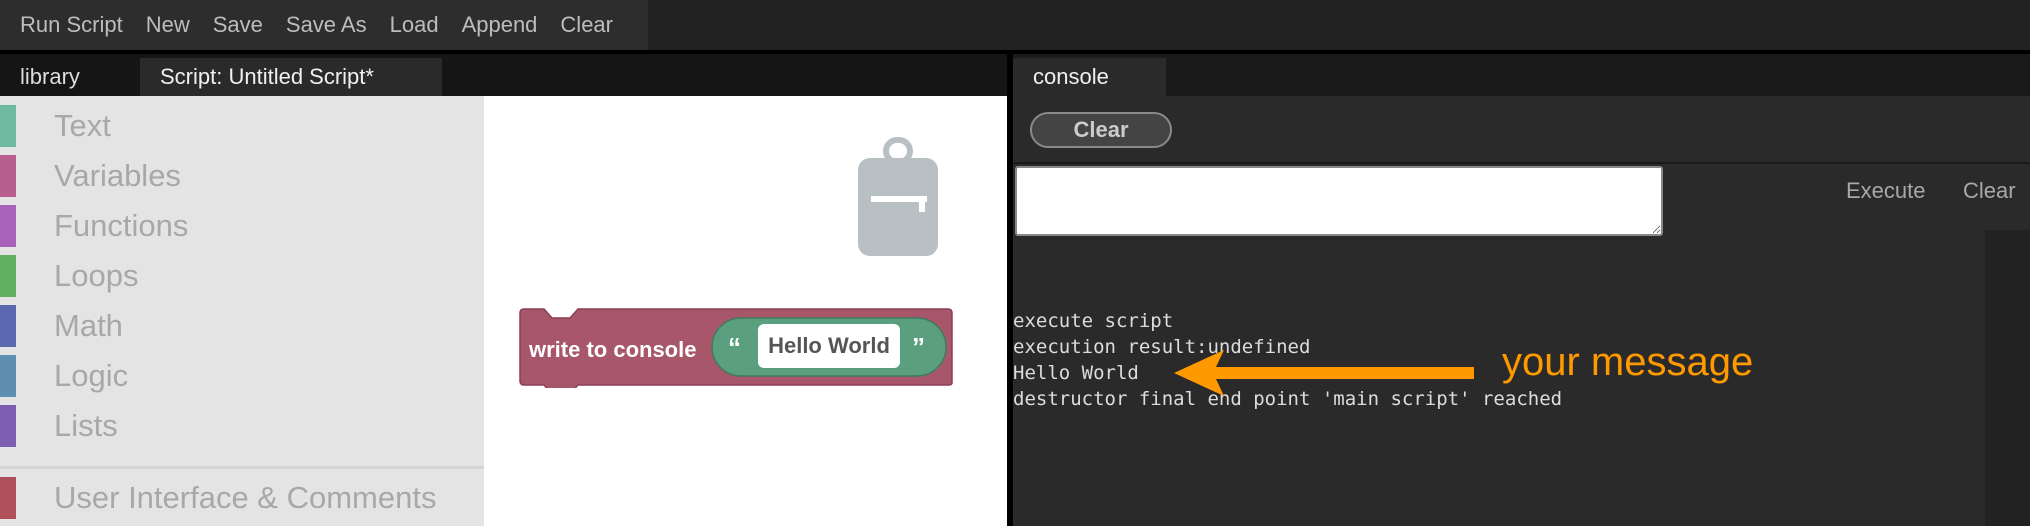 Image resolution: width=2030 pixels, height=526 pixels. Describe the element at coordinates (242, 467) in the screenshot. I see `library-divider` at that location.